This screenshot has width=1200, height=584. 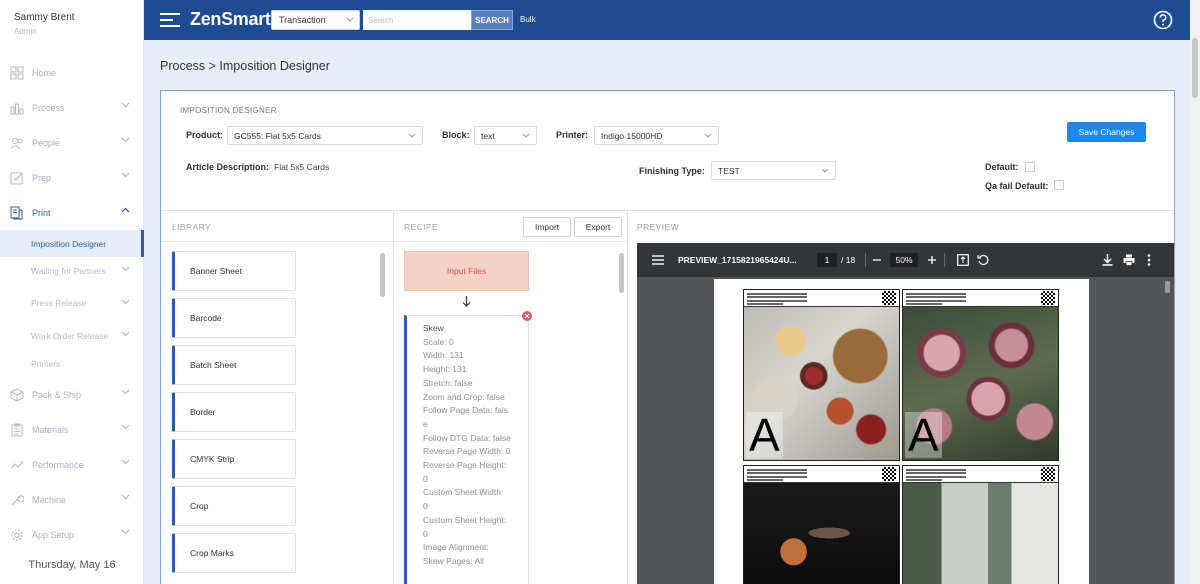 What do you see at coordinates (932, 260) in the screenshot?
I see `zoom-in-icon` at bounding box center [932, 260].